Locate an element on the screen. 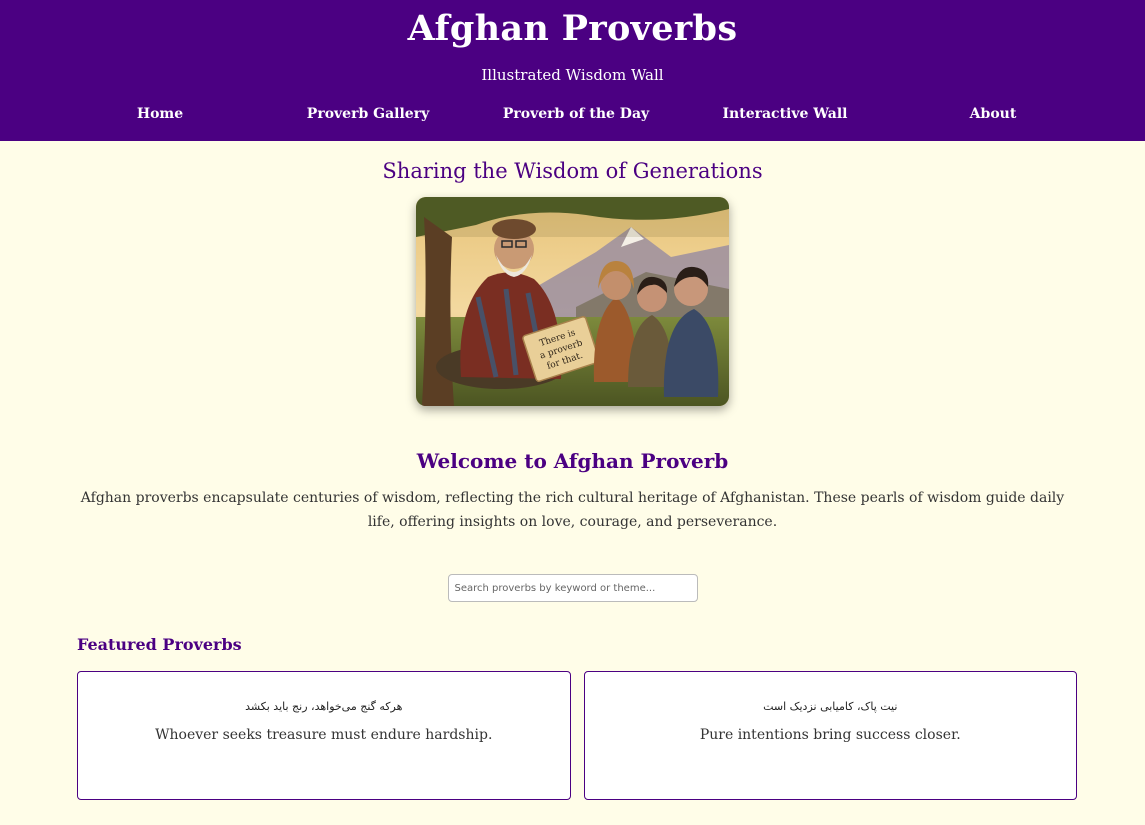  featured-proverbs-title: Featured Proverbs is located at coordinates (159, 644).